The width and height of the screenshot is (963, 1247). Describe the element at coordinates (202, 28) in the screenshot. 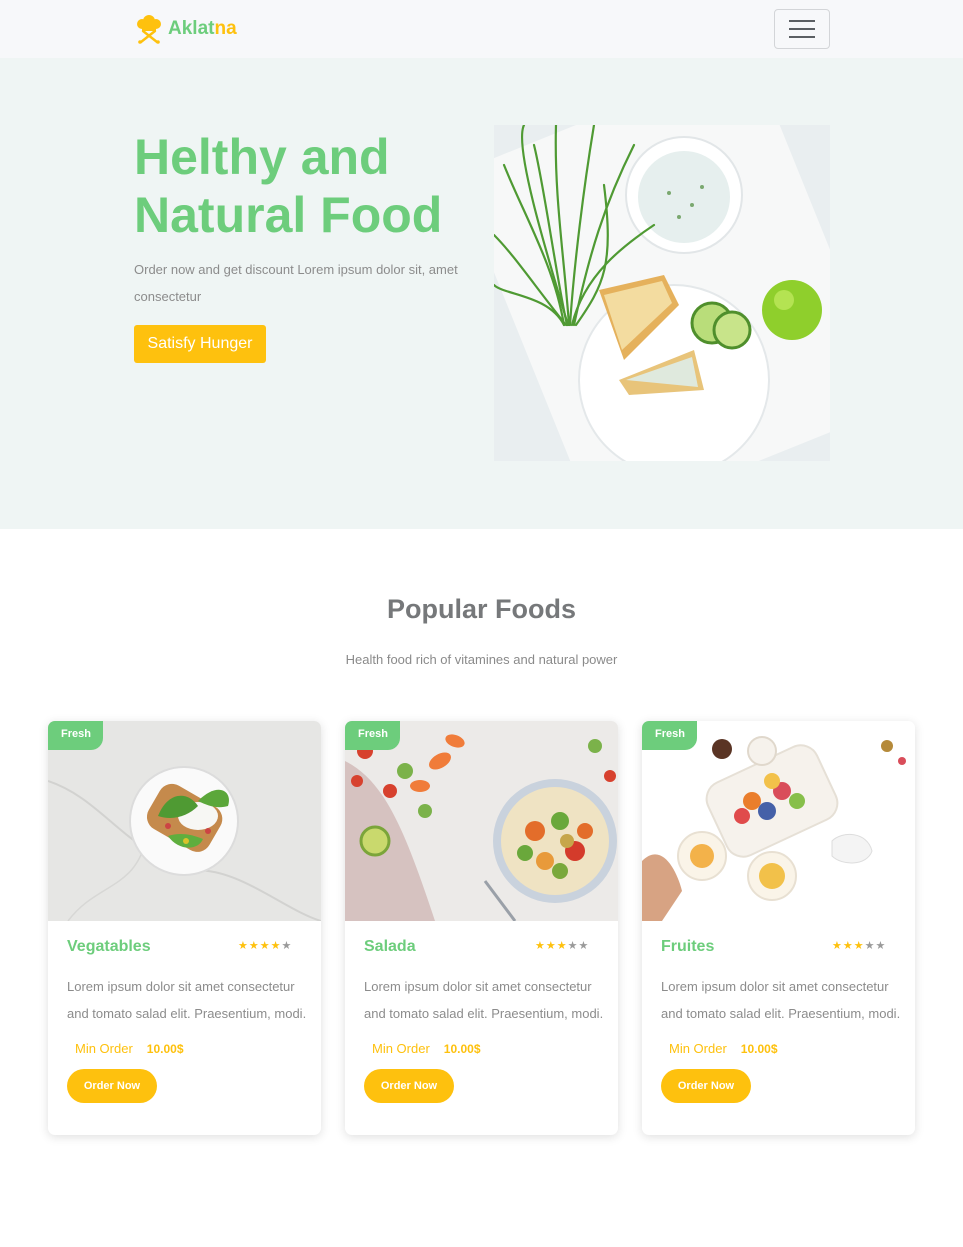

I see `brand-name: Aklatna` at that location.